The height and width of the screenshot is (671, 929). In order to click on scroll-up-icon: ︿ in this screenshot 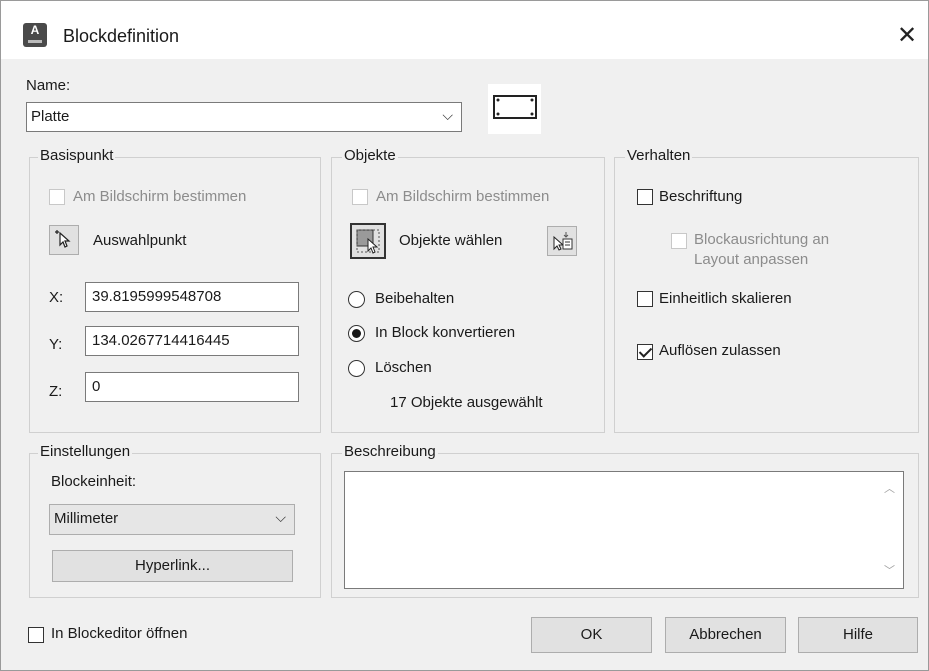, I will do `click(889, 488)`.